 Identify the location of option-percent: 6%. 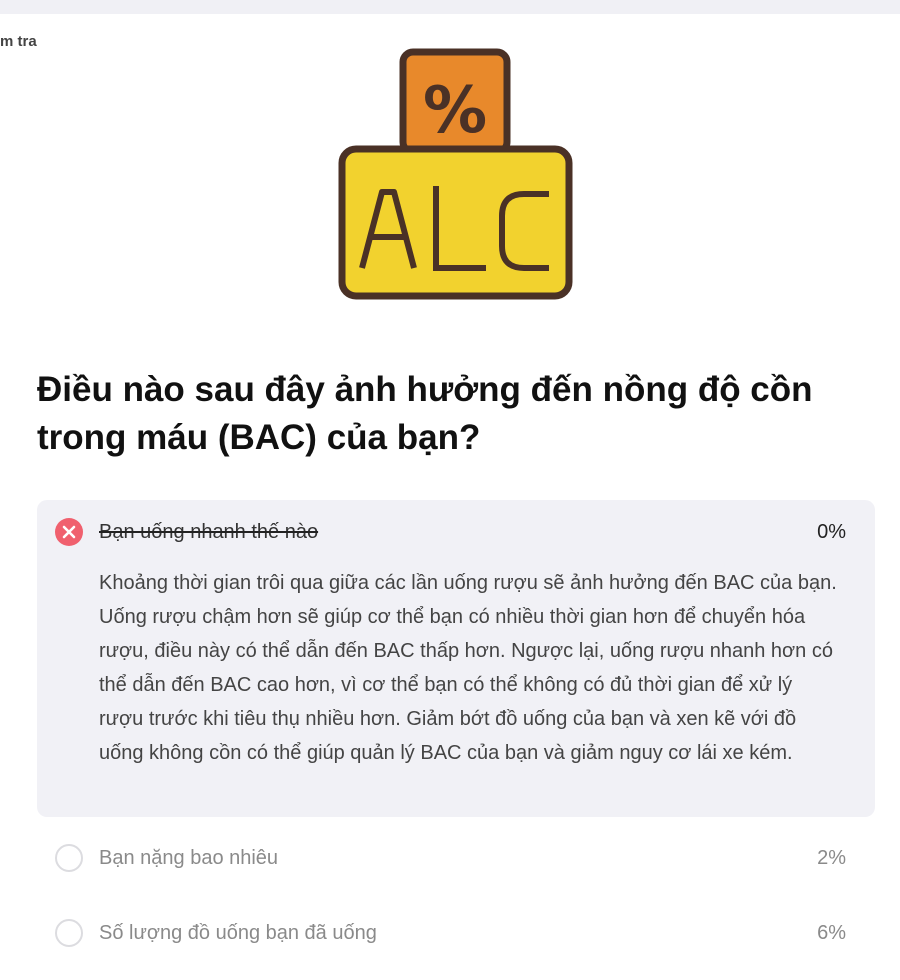
(831, 933).